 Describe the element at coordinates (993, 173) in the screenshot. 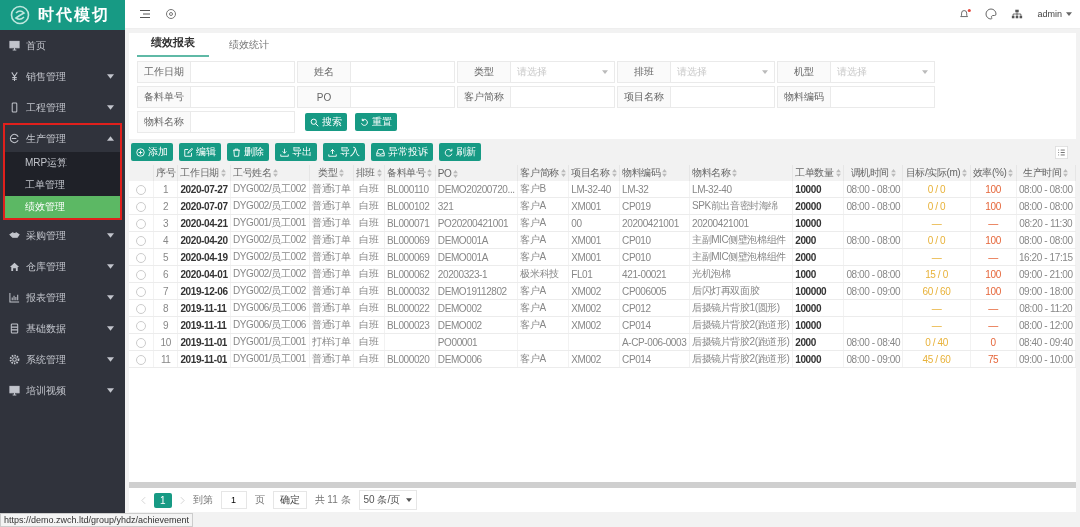

I see `column-header: 效率(%)` at that location.